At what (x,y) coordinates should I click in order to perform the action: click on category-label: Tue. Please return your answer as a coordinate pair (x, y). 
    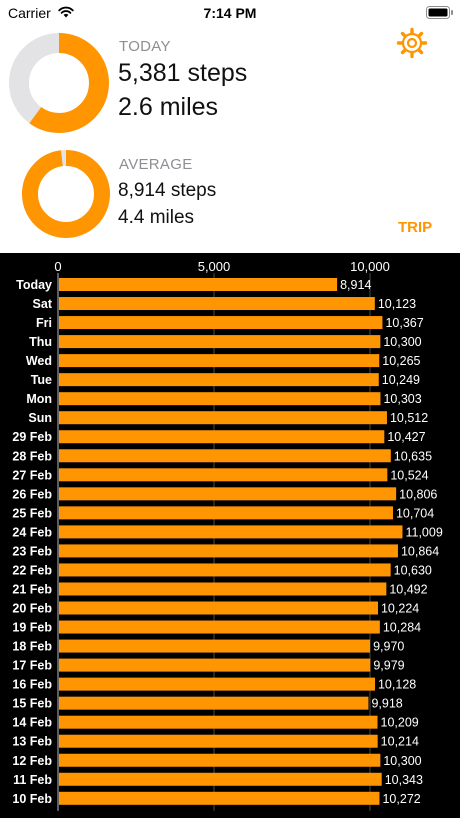
    Looking at the image, I should click on (41, 380).